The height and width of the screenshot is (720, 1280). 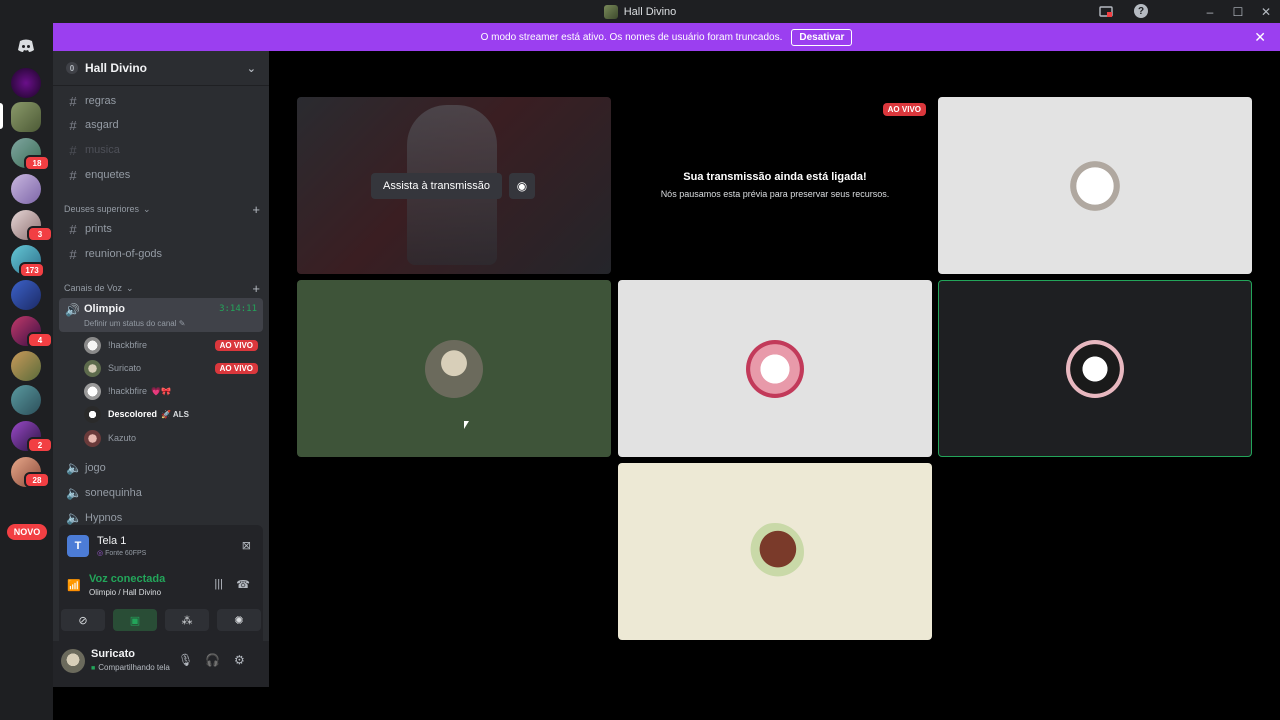 I want to click on maximize-icon: ☐, so click(x=1238, y=11).